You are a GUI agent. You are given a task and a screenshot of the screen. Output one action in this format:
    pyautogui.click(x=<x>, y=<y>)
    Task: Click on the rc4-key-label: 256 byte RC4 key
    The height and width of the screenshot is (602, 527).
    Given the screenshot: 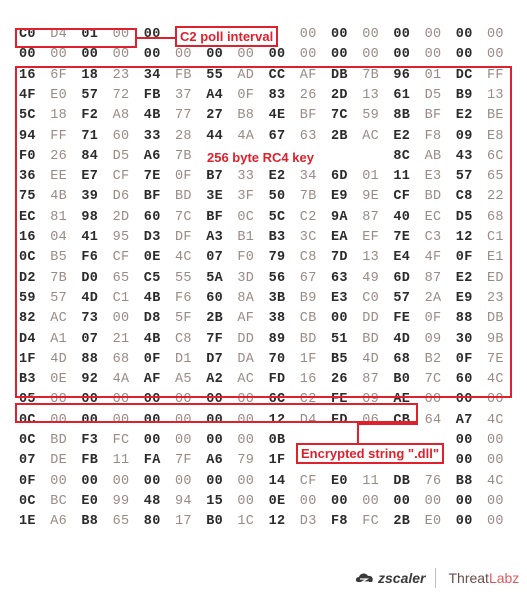 What is the action you would take?
    pyautogui.click(x=260, y=158)
    